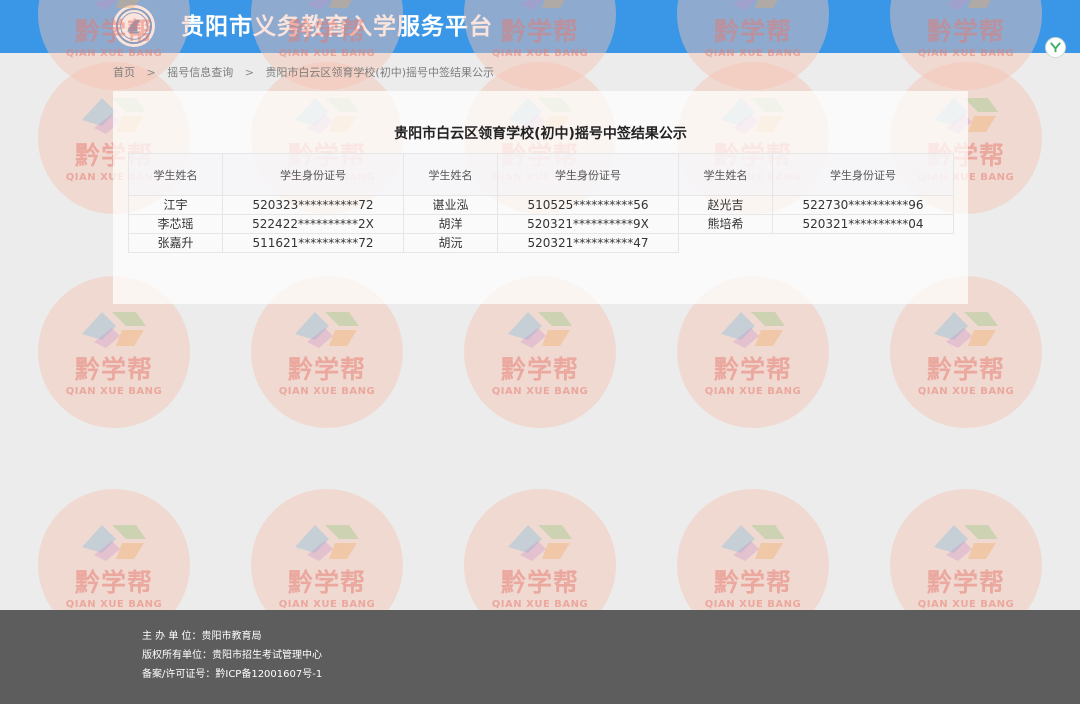 Image resolution: width=1080 pixels, height=704 pixels. Describe the element at coordinates (313, 224) in the screenshot. I see `student-id-cell: 522422**********2X` at that location.